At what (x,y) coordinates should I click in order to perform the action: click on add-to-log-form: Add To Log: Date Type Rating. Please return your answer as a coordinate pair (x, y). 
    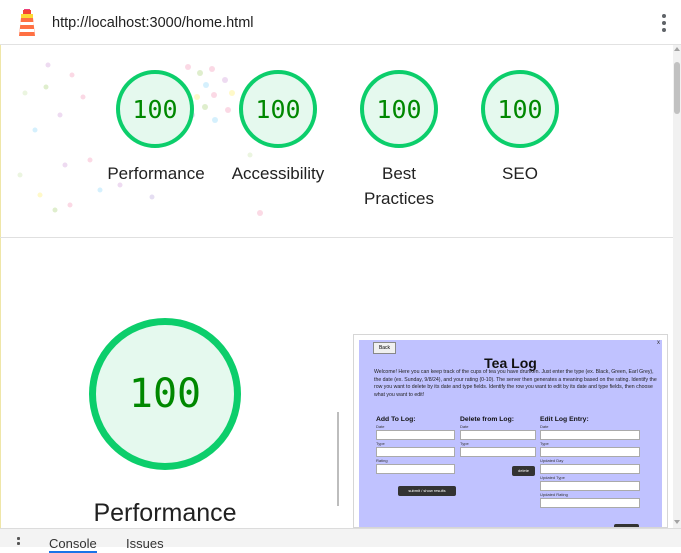
    Looking at the image, I should click on (417, 445).